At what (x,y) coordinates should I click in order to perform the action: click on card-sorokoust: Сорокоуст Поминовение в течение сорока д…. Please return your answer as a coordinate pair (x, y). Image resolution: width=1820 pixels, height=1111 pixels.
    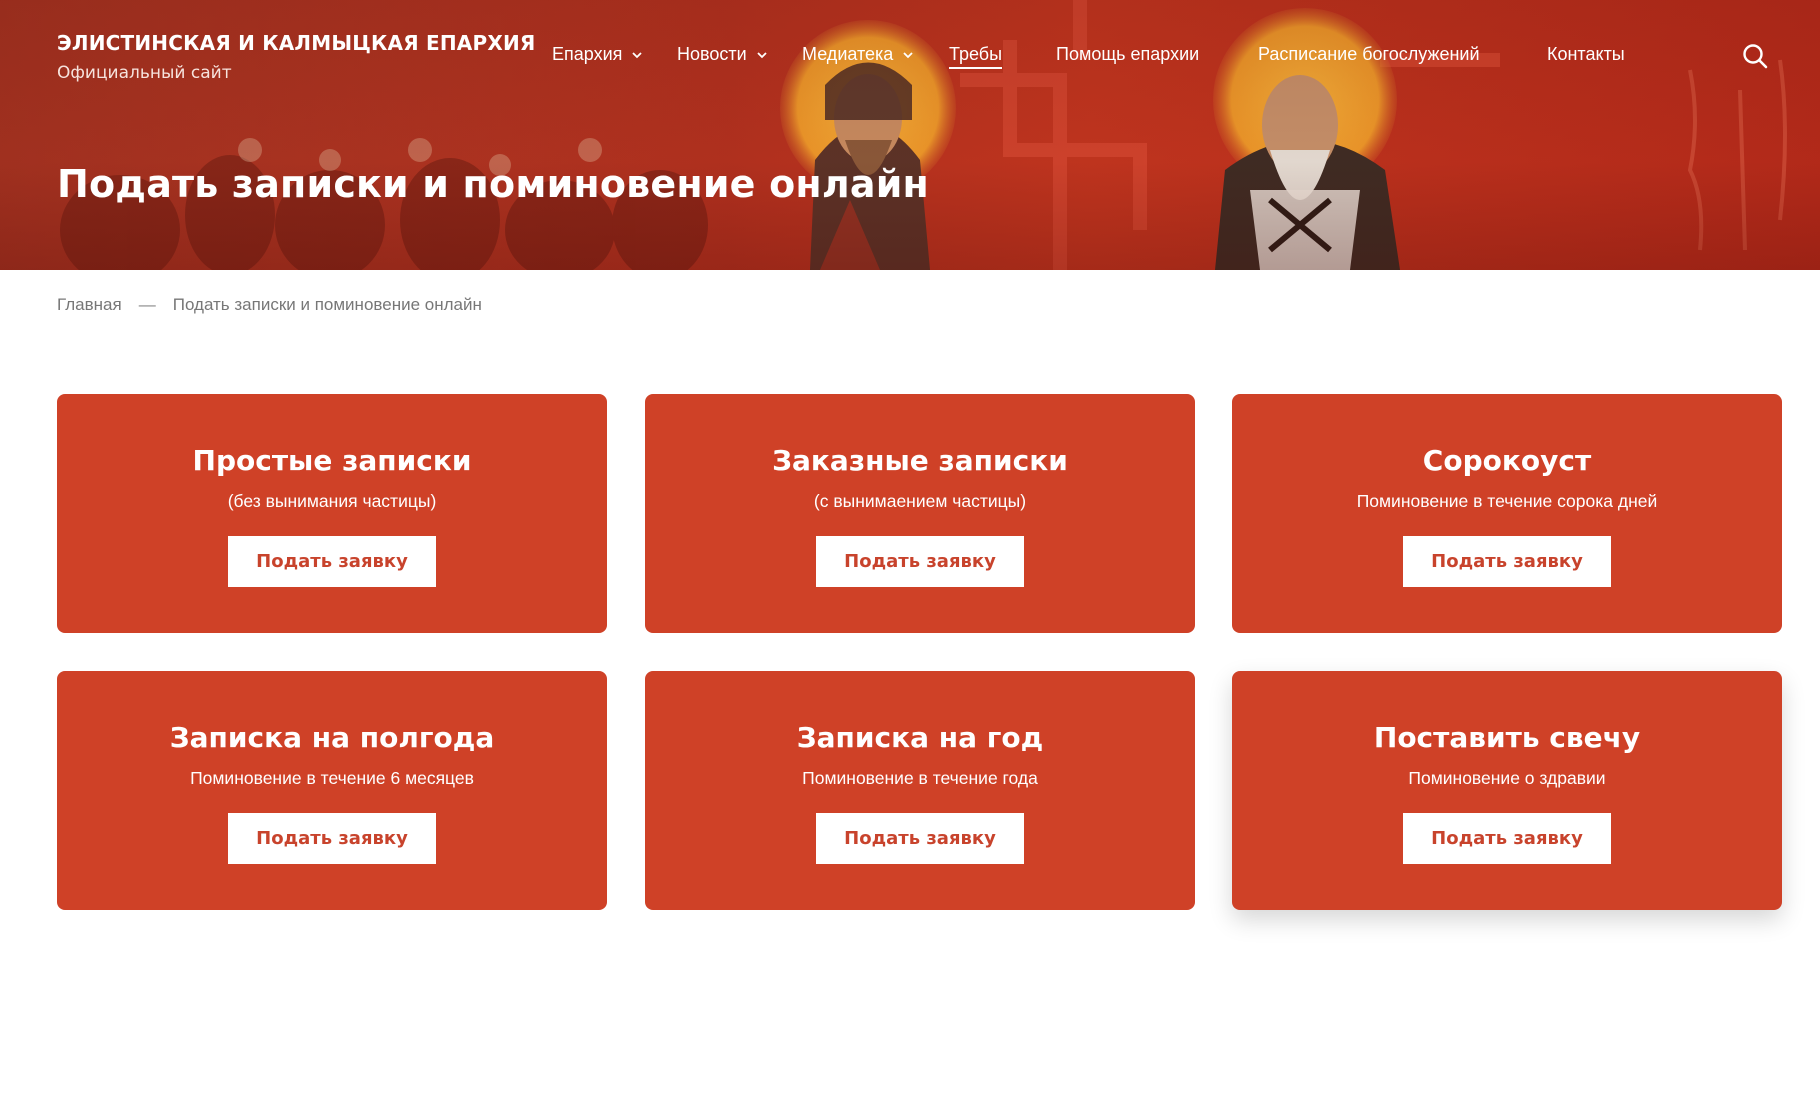
    Looking at the image, I should click on (1507, 513).